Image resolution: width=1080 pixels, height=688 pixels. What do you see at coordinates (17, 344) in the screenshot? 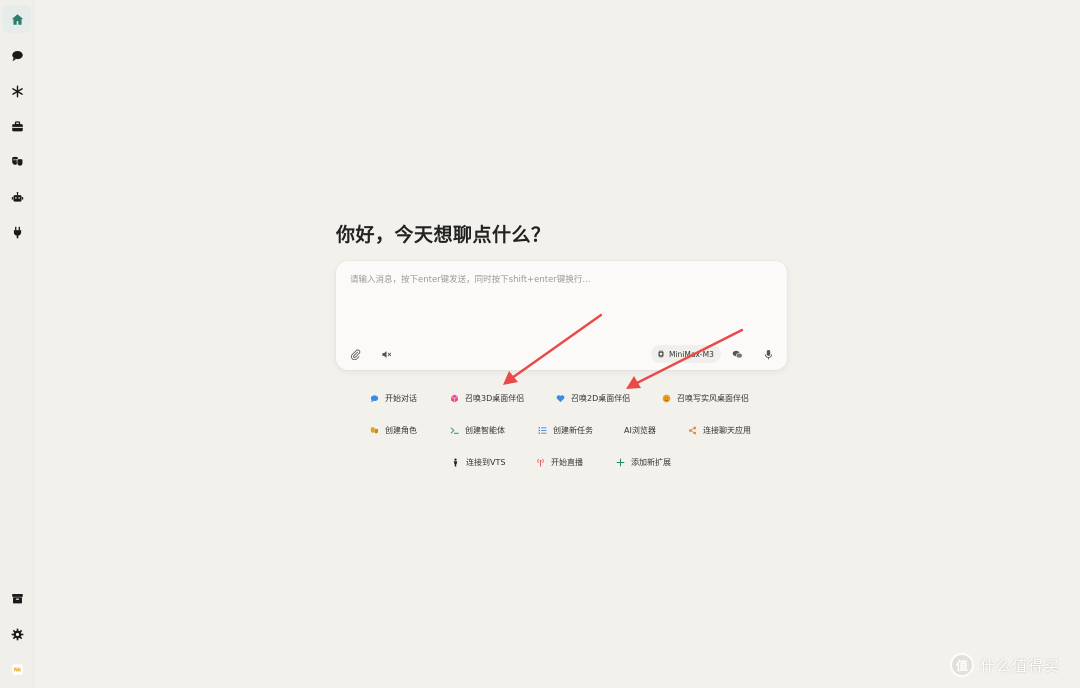
I see `sidebar: Nk` at bounding box center [17, 344].